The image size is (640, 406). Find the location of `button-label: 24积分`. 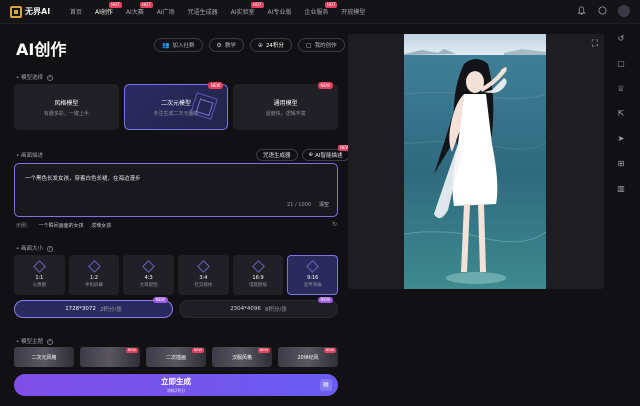

button-label: 24积分 is located at coordinates (274, 46).